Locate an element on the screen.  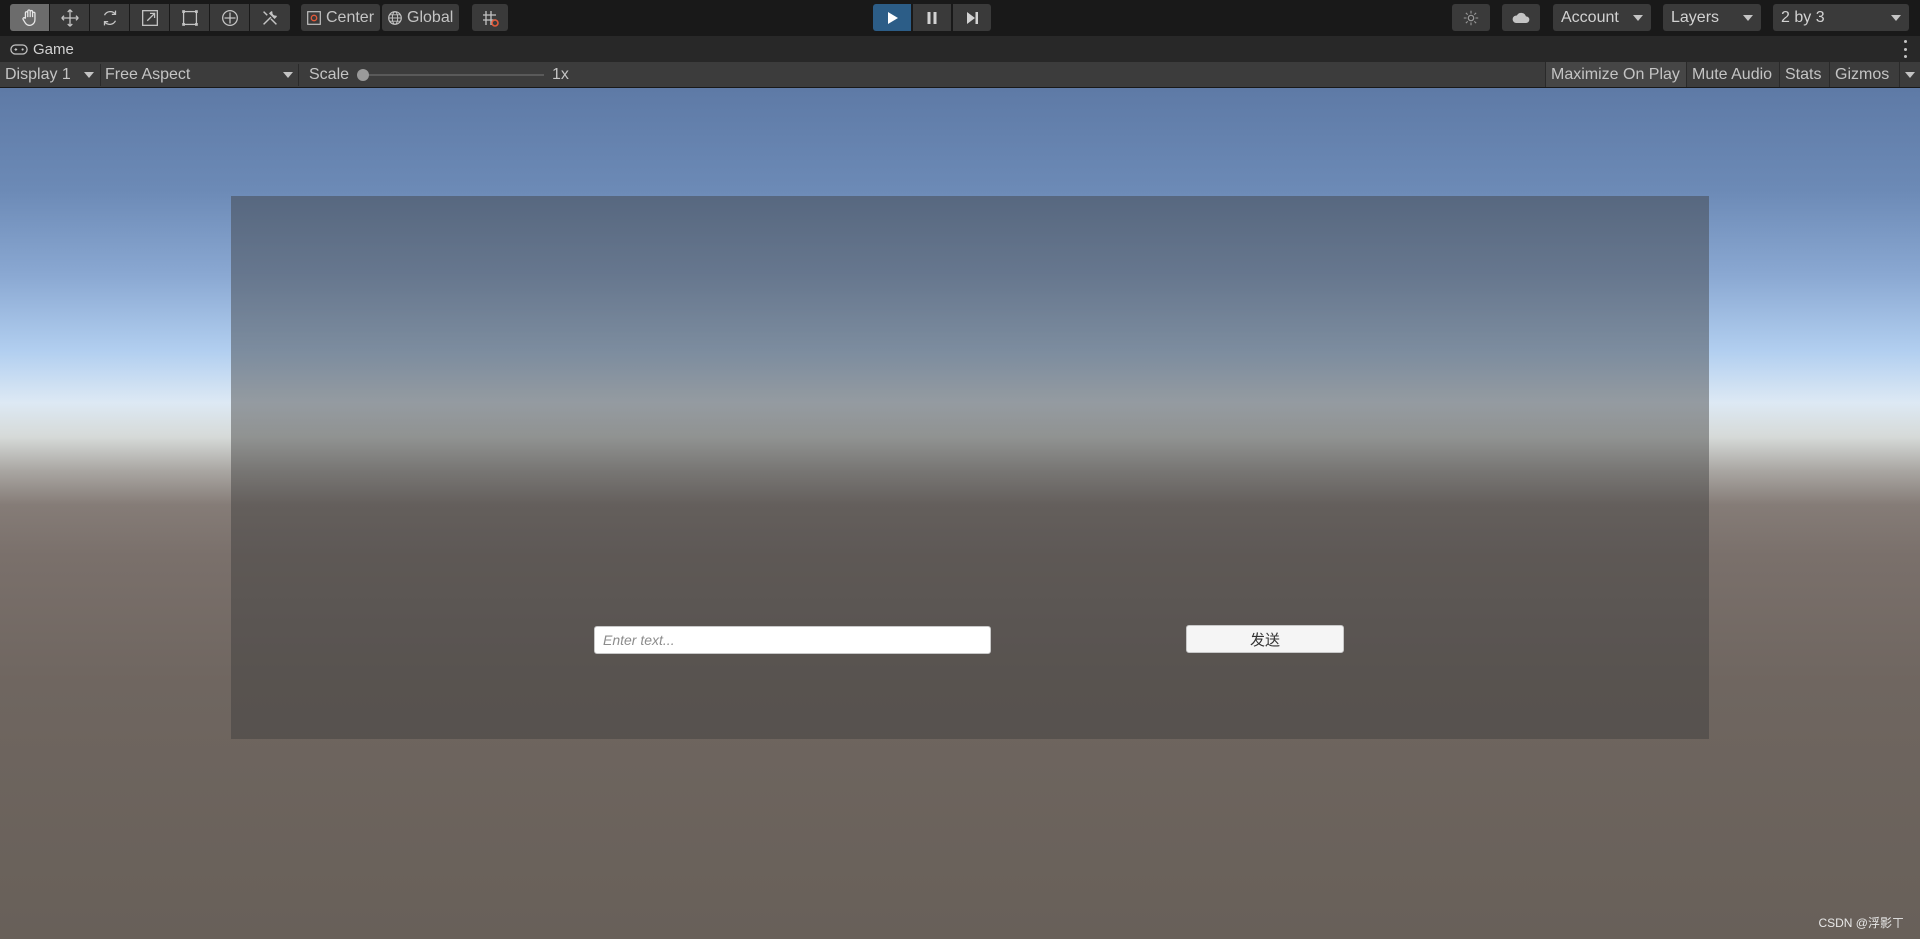
services-button is located at coordinates (1471, 17).